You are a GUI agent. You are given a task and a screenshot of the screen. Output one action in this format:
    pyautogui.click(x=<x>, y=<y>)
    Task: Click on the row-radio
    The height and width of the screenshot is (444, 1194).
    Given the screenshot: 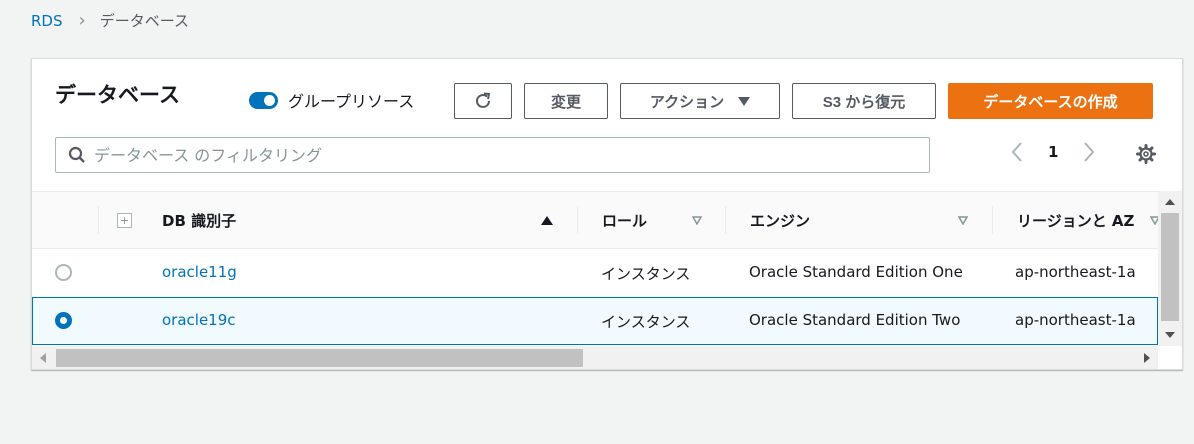 What is the action you would take?
    pyautogui.click(x=63, y=272)
    